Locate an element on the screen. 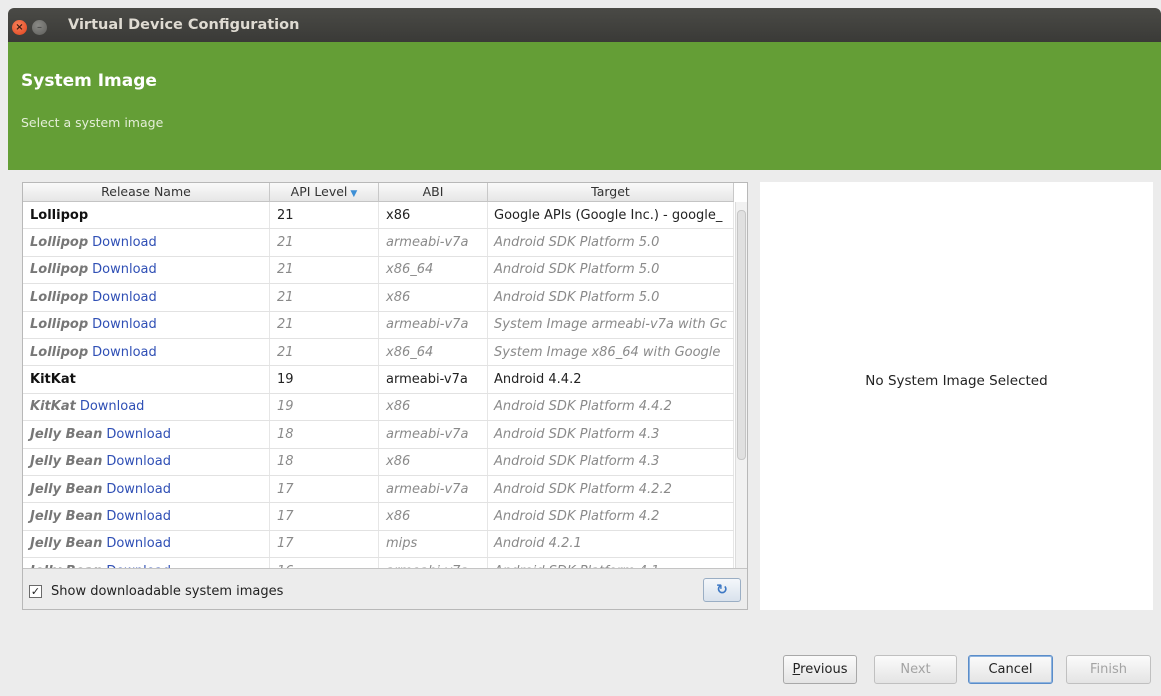 This screenshot has width=1161, height=696. minimize-icon: – is located at coordinates (39, 27).